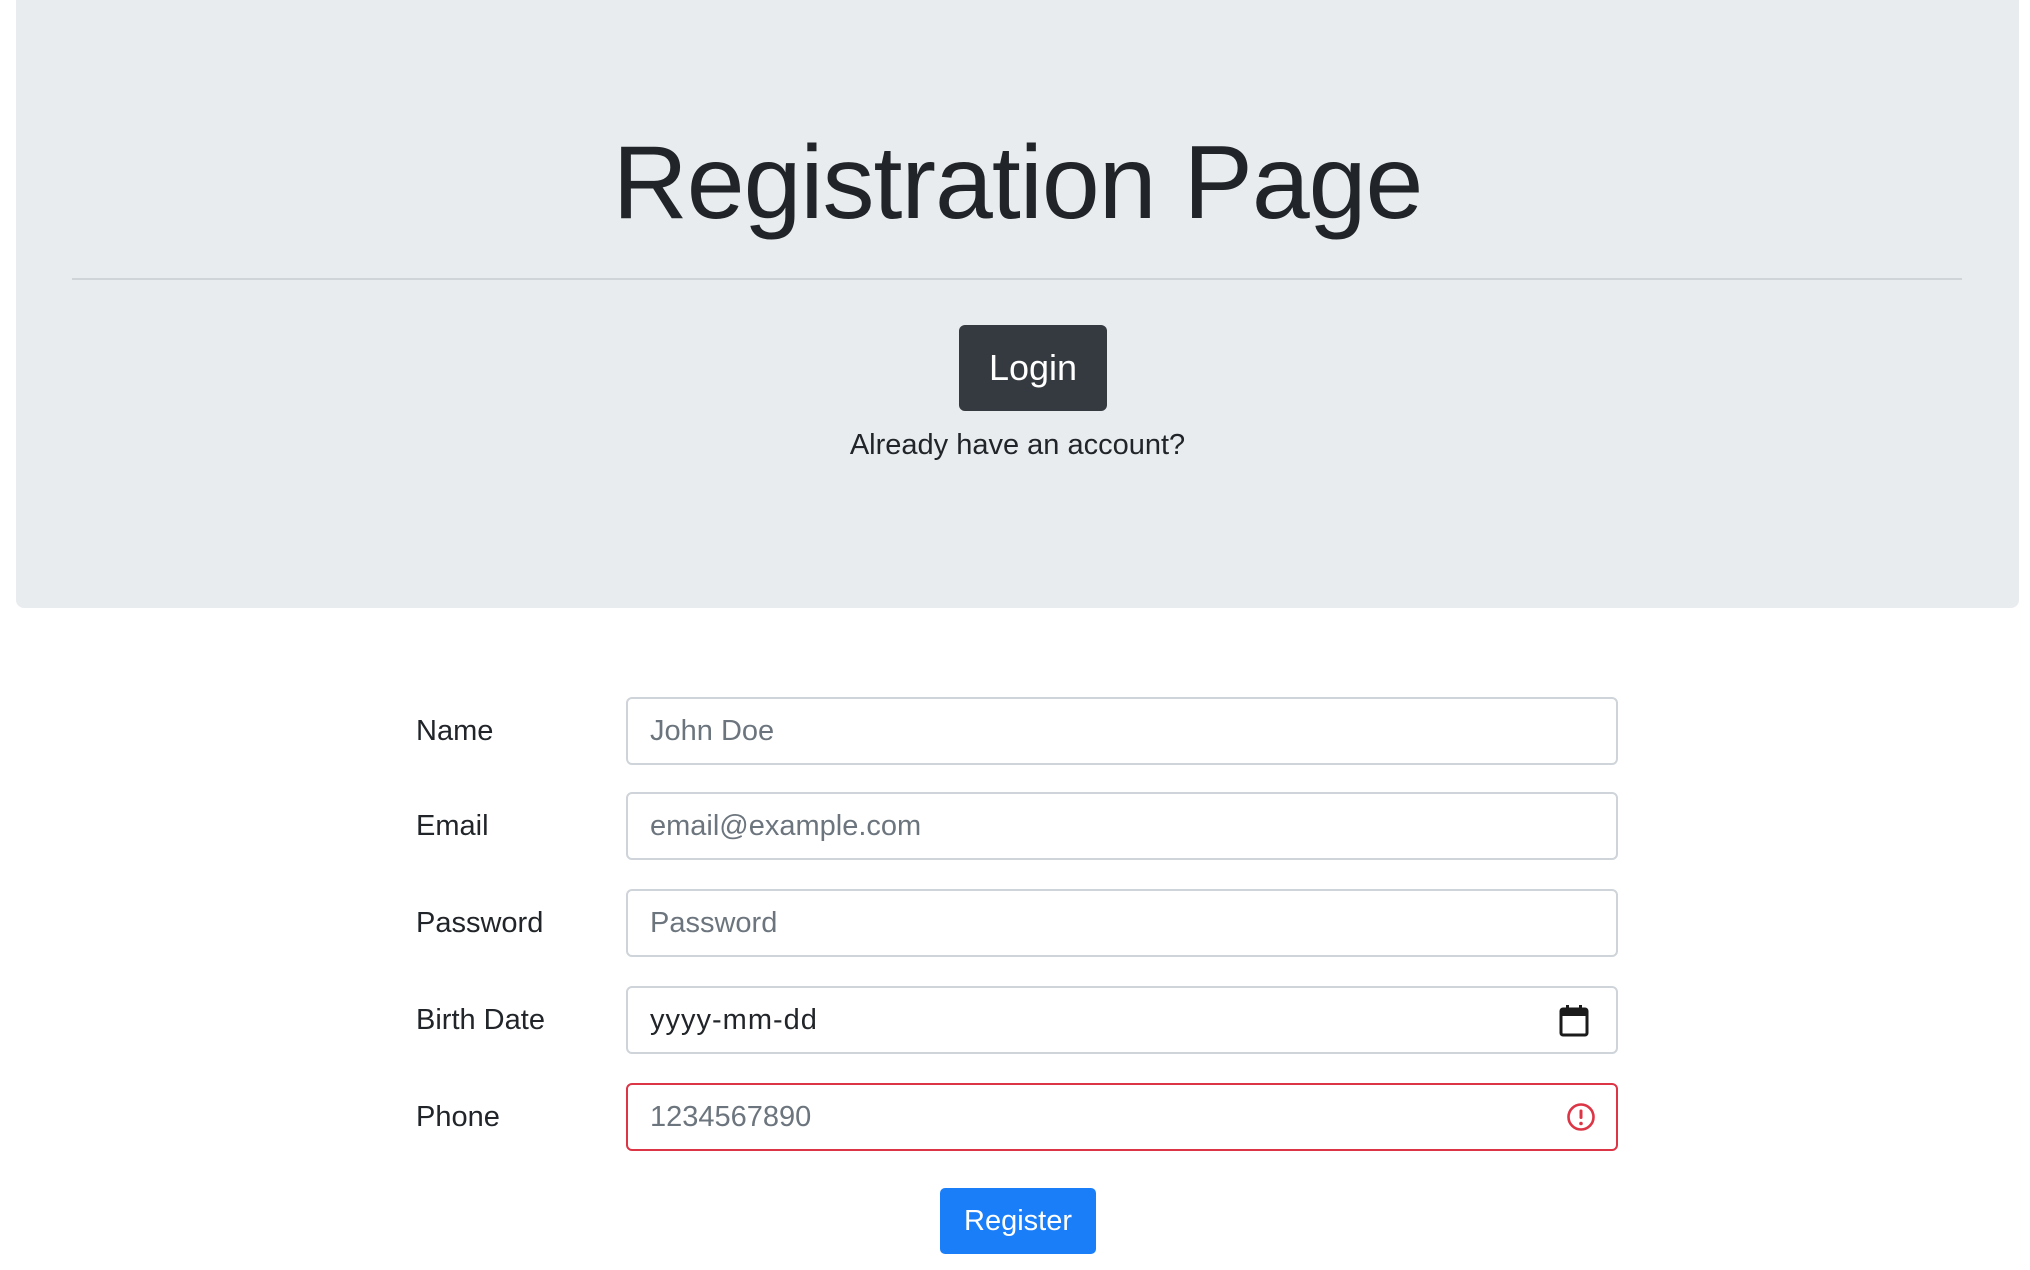 The width and height of the screenshot is (2030, 1270). I want to click on phone-input, so click(1122, 1117).